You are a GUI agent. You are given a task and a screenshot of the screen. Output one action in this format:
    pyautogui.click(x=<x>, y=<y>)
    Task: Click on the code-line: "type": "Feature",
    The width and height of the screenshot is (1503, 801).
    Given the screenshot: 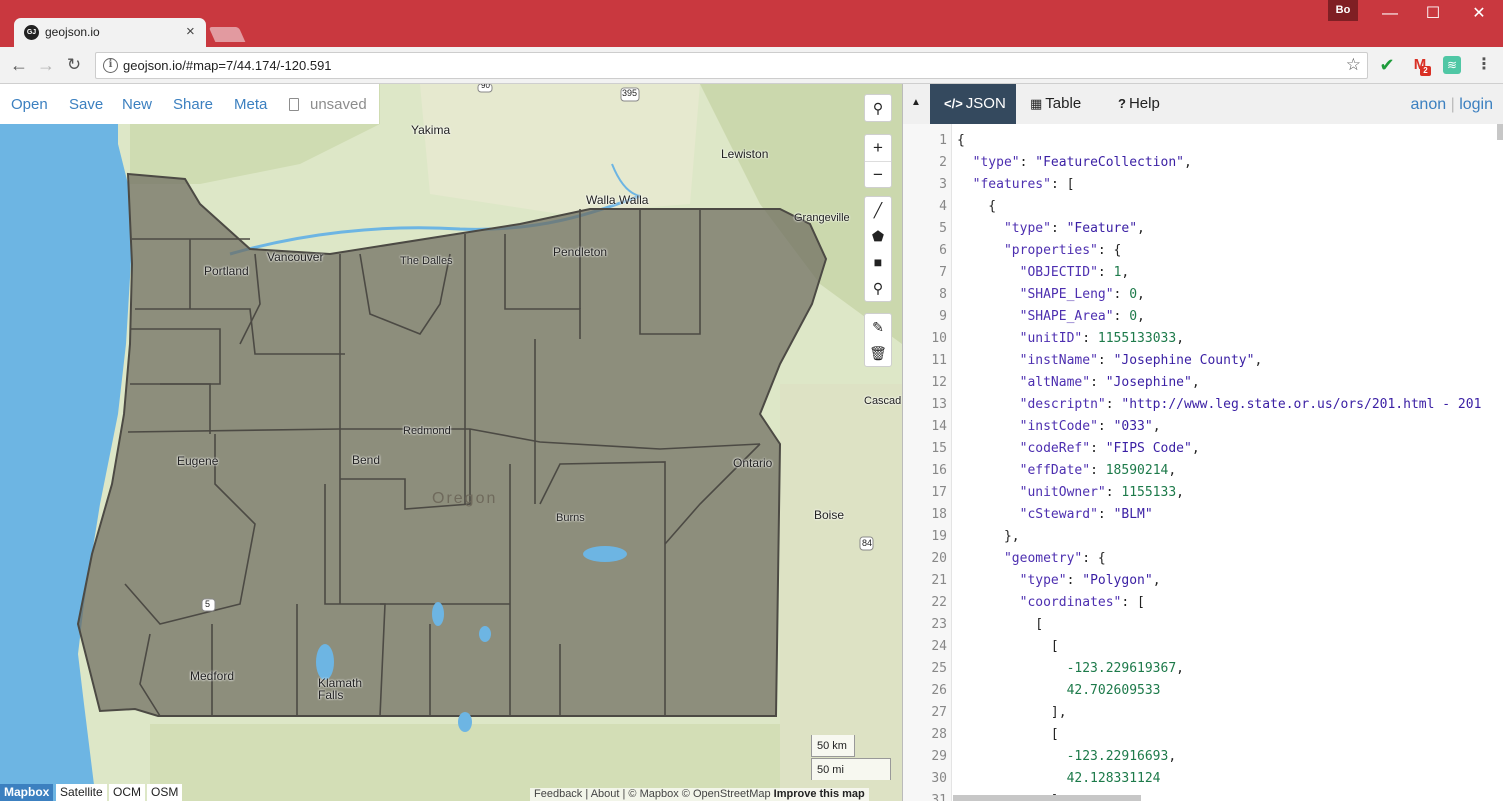 What is the action you would take?
    pyautogui.click(x=1051, y=228)
    